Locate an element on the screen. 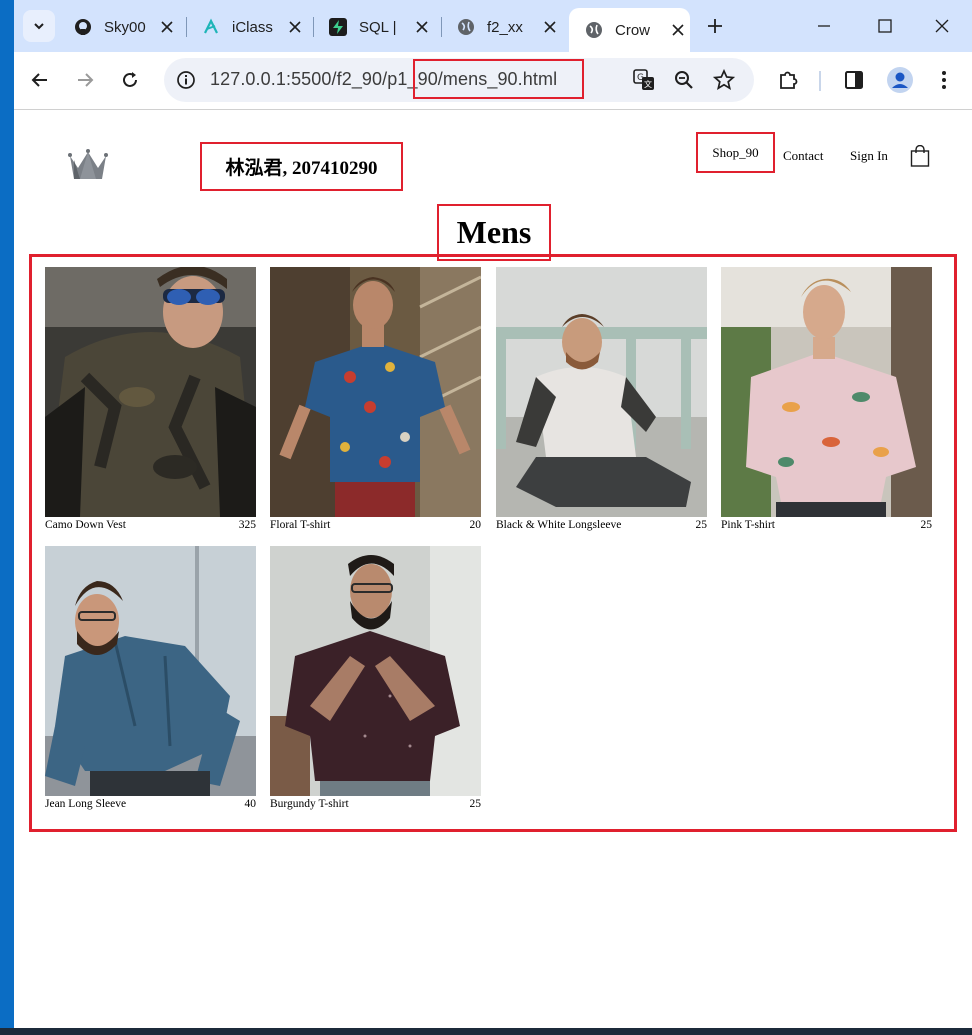  bookmark-button is located at coordinates (724, 80).